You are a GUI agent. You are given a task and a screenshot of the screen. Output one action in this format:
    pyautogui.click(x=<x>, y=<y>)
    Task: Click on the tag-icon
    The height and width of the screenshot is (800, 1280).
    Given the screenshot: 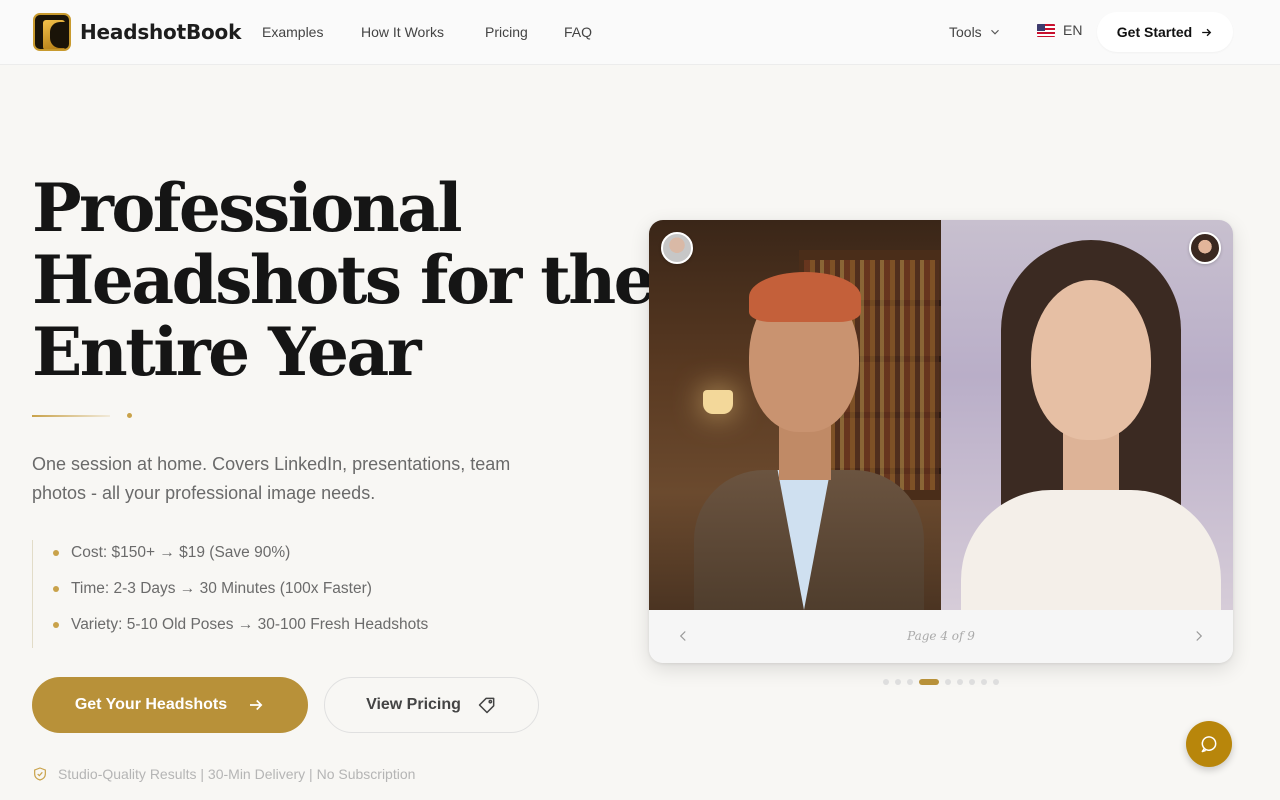 What is the action you would take?
    pyautogui.click(x=486, y=705)
    